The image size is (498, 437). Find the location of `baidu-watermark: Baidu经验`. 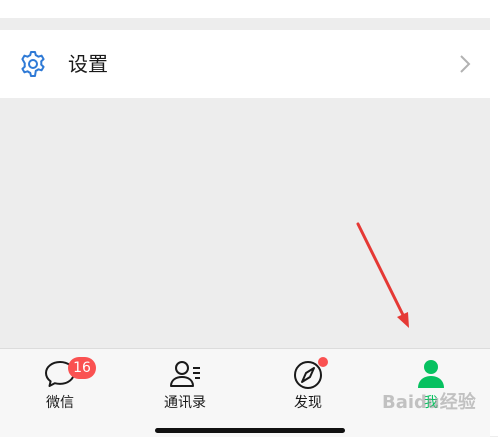

baidu-watermark: Baidu经验 is located at coordinates (429, 402).